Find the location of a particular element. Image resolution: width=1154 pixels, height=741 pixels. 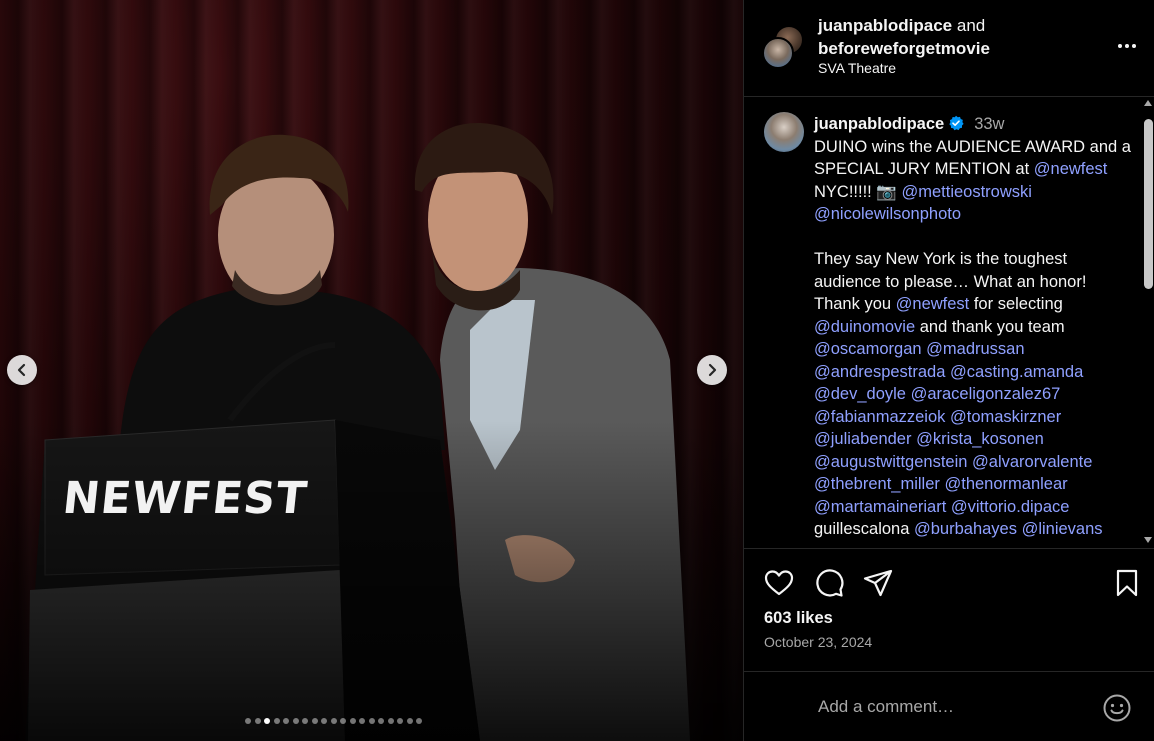

mention-link: @krista_kosonen is located at coordinates (980, 439).